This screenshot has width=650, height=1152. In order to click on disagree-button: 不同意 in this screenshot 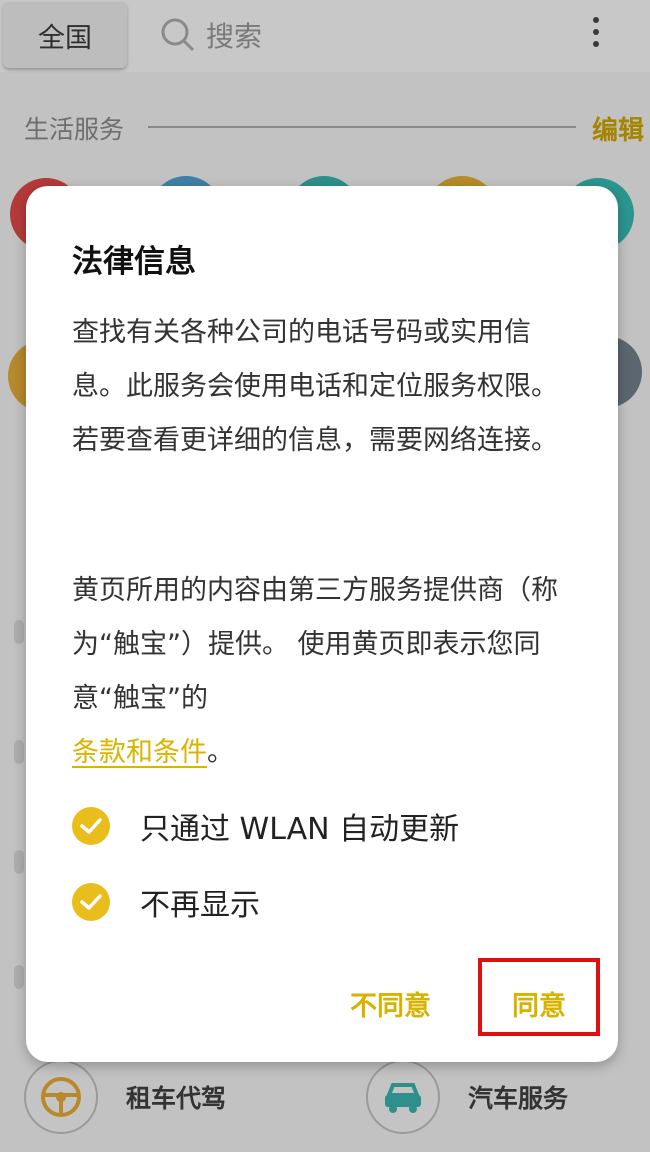, I will do `click(390, 1003)`.